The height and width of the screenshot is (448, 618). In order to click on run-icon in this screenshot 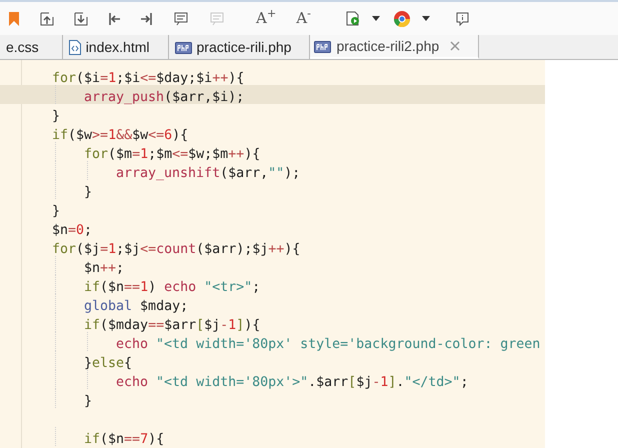, I will do `click(353, 18)`.